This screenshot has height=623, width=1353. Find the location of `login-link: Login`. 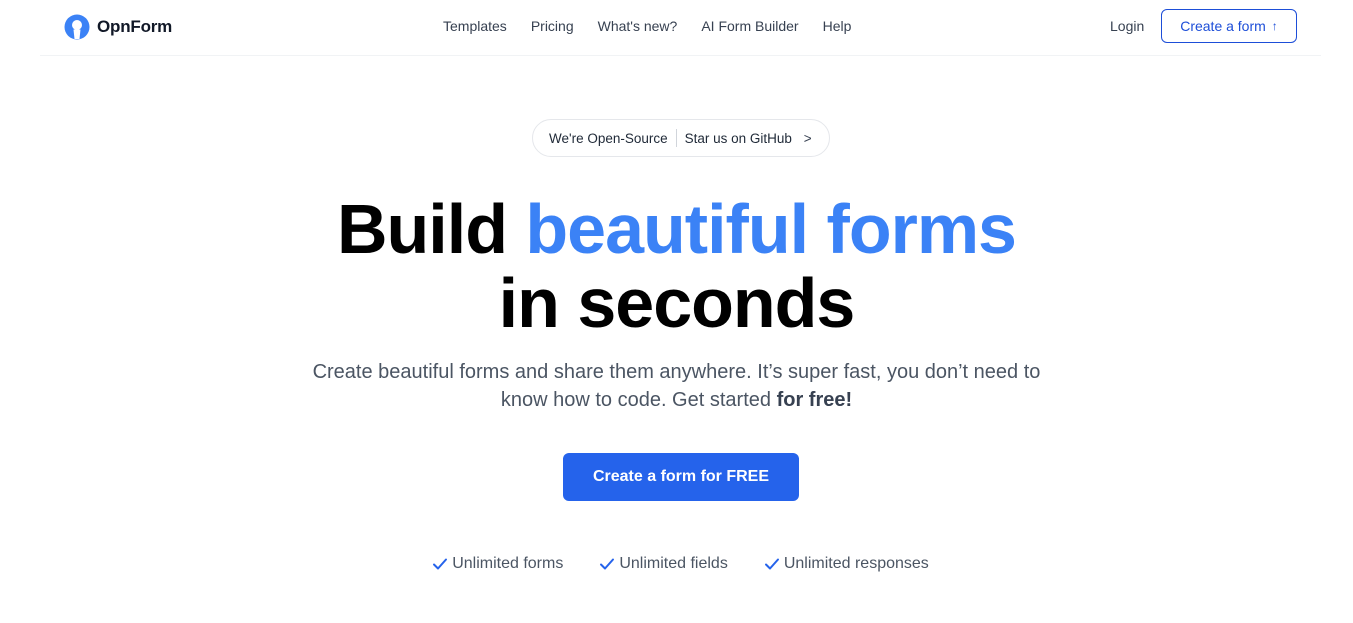

login-link: Login is located at coordinates (1127, 26).